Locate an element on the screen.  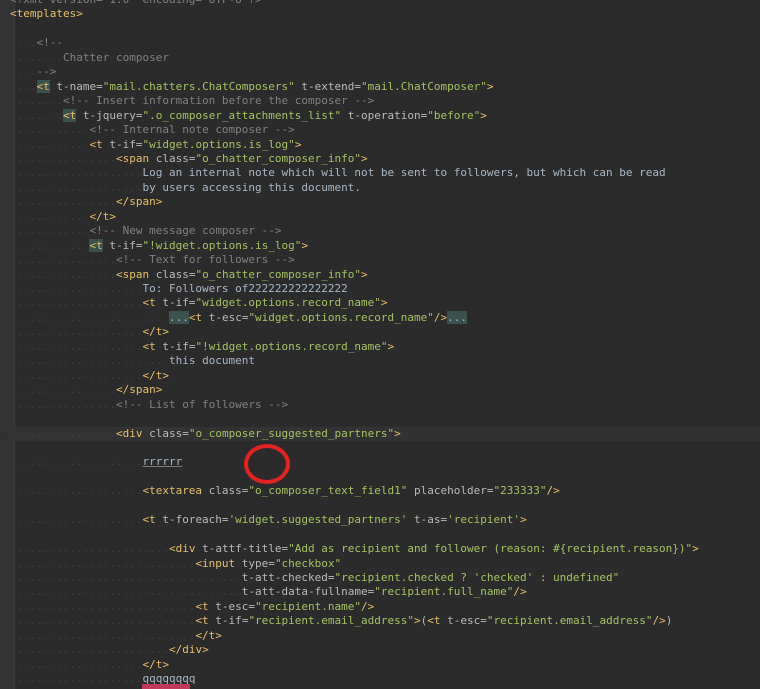
code-line: ....................rrrrrr is located at coordinates (380, 462).